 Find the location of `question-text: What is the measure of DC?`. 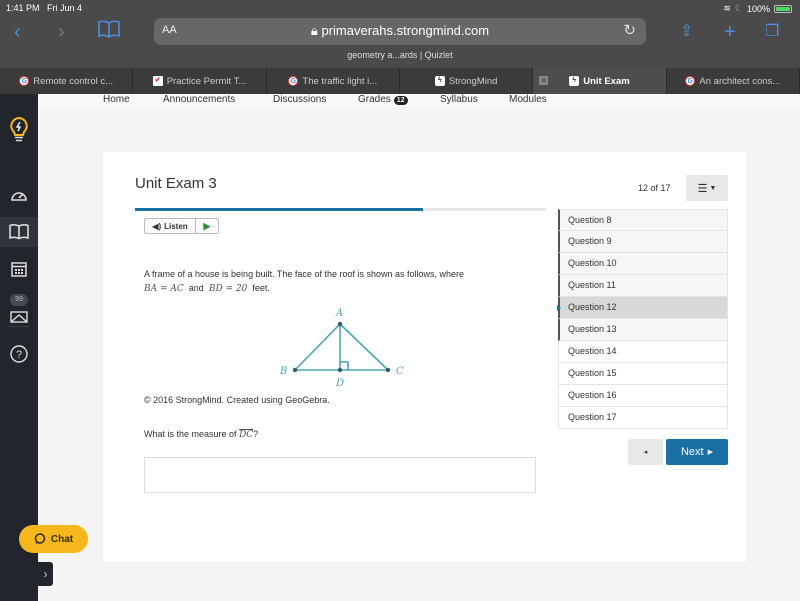

question-text: What is the measure of DC? is located at coordinates (201, 434).